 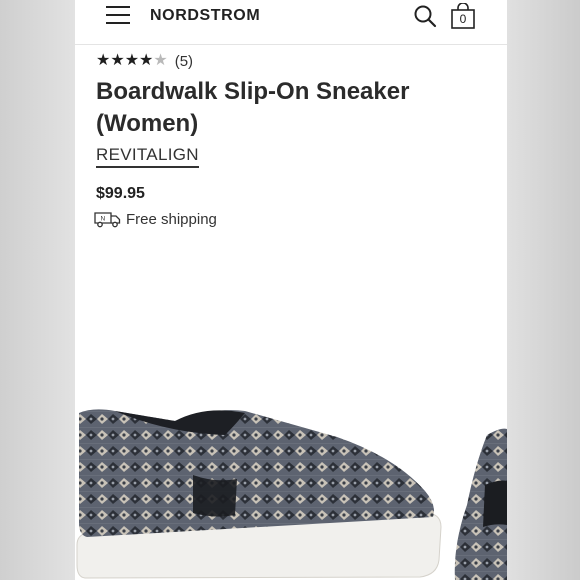 I want to click on rating-stars: ★ ★ ★ ★ ★, so click(x=132, y=61).